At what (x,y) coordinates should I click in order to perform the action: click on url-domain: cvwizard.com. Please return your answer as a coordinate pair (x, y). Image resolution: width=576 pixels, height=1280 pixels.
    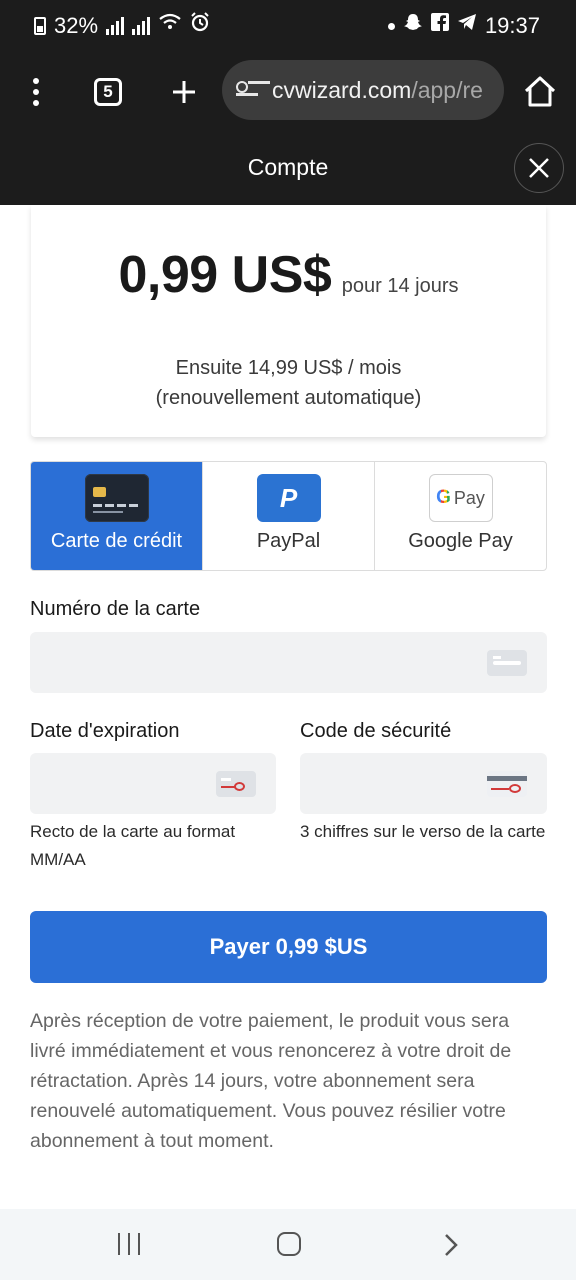
    Looking at the image, I should click on (342, 89).